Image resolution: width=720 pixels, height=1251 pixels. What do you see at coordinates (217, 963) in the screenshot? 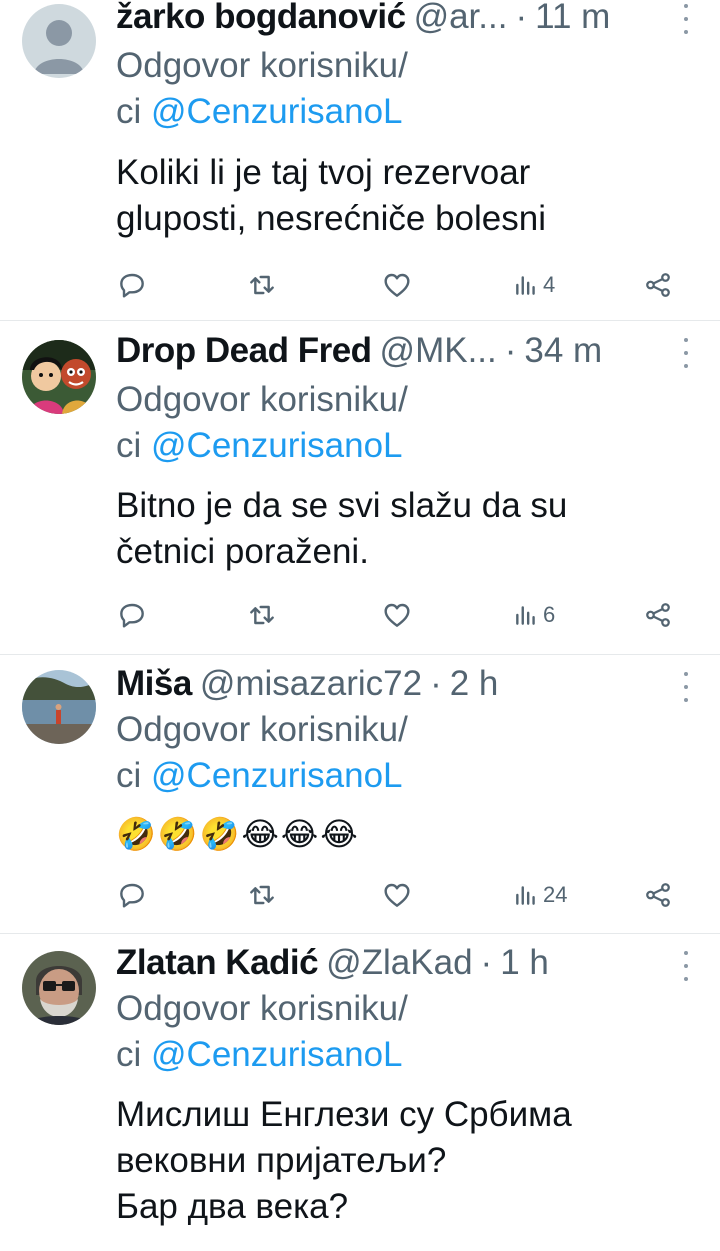
I see `author-name: Zlatan Kadić` at bounding box center [217, 963].